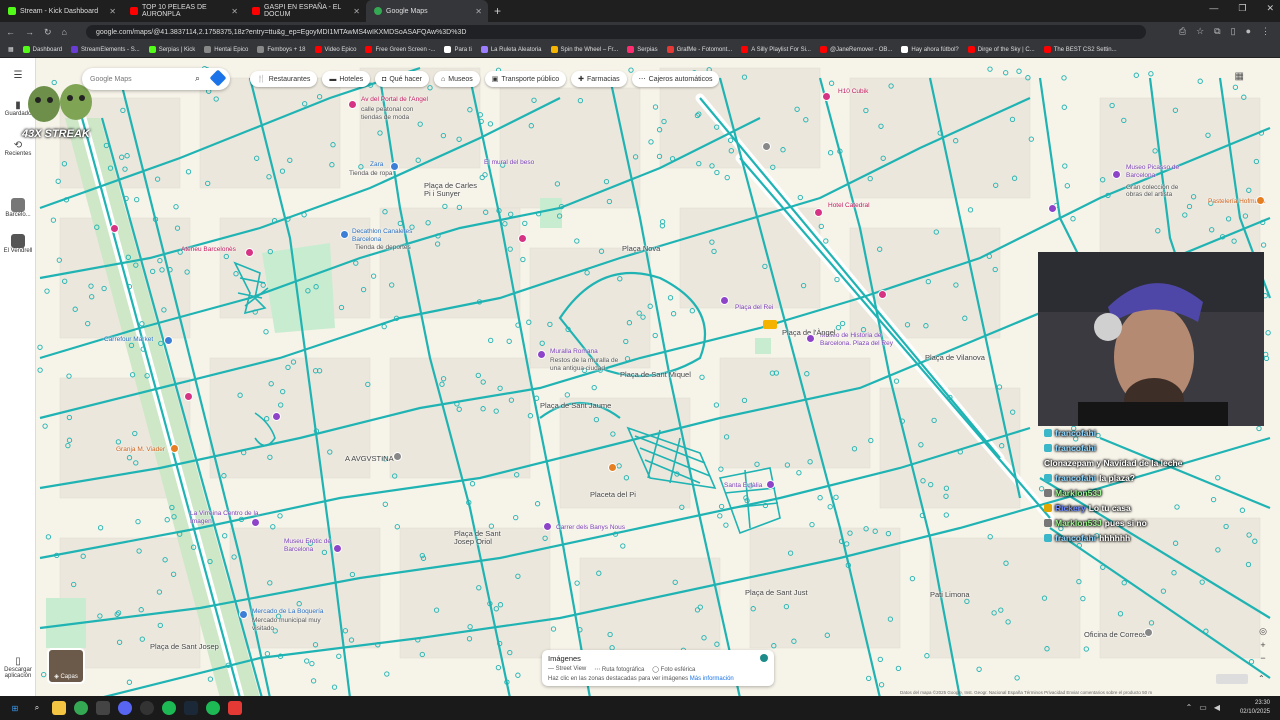  Describe the element at coordinates (853, 91) in the screenshot. I see `hotel-label: H10 Cubik` at that location.